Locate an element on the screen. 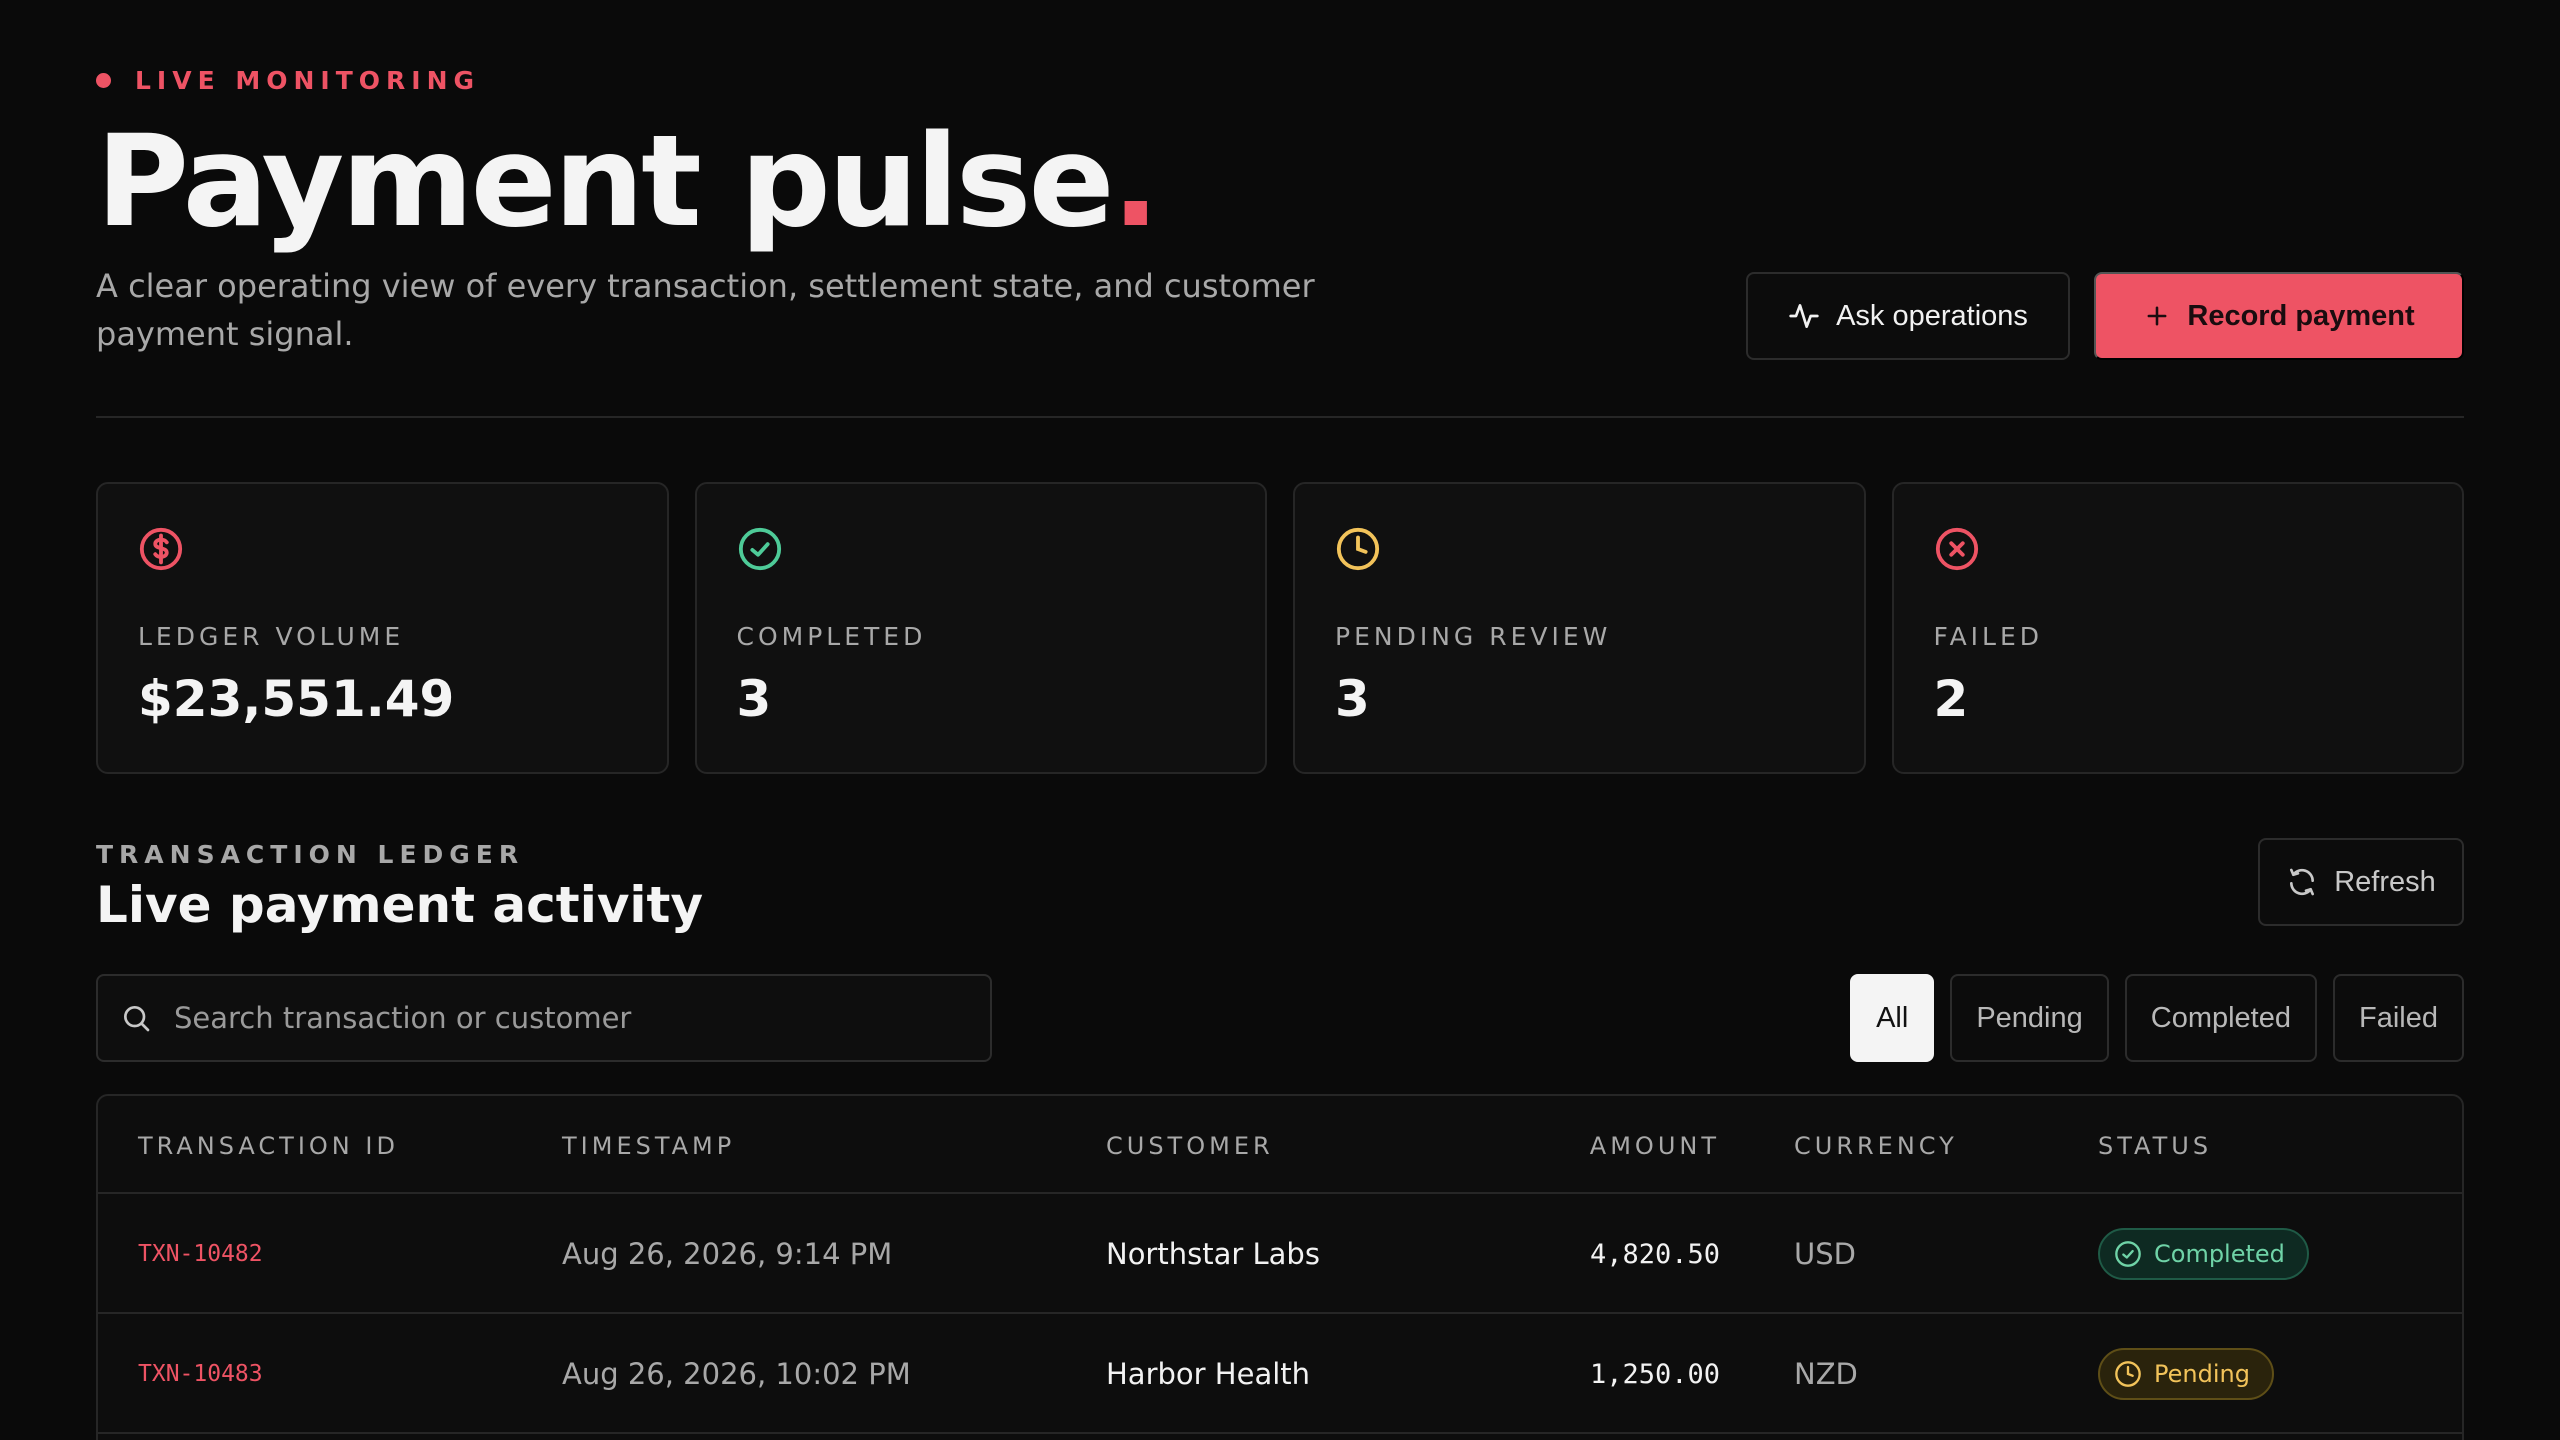 The height and width of the screenshot is (1440, 2560). live-label: LIVE MONITORING is located at coordinates (308, 80).